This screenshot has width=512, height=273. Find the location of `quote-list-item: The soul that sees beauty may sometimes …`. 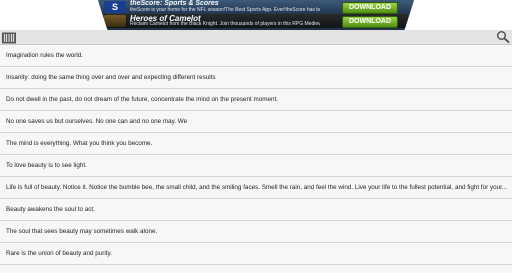

quote-list-item: The soul that sees beauty may sometimes … is located at coordinates (256, 232).